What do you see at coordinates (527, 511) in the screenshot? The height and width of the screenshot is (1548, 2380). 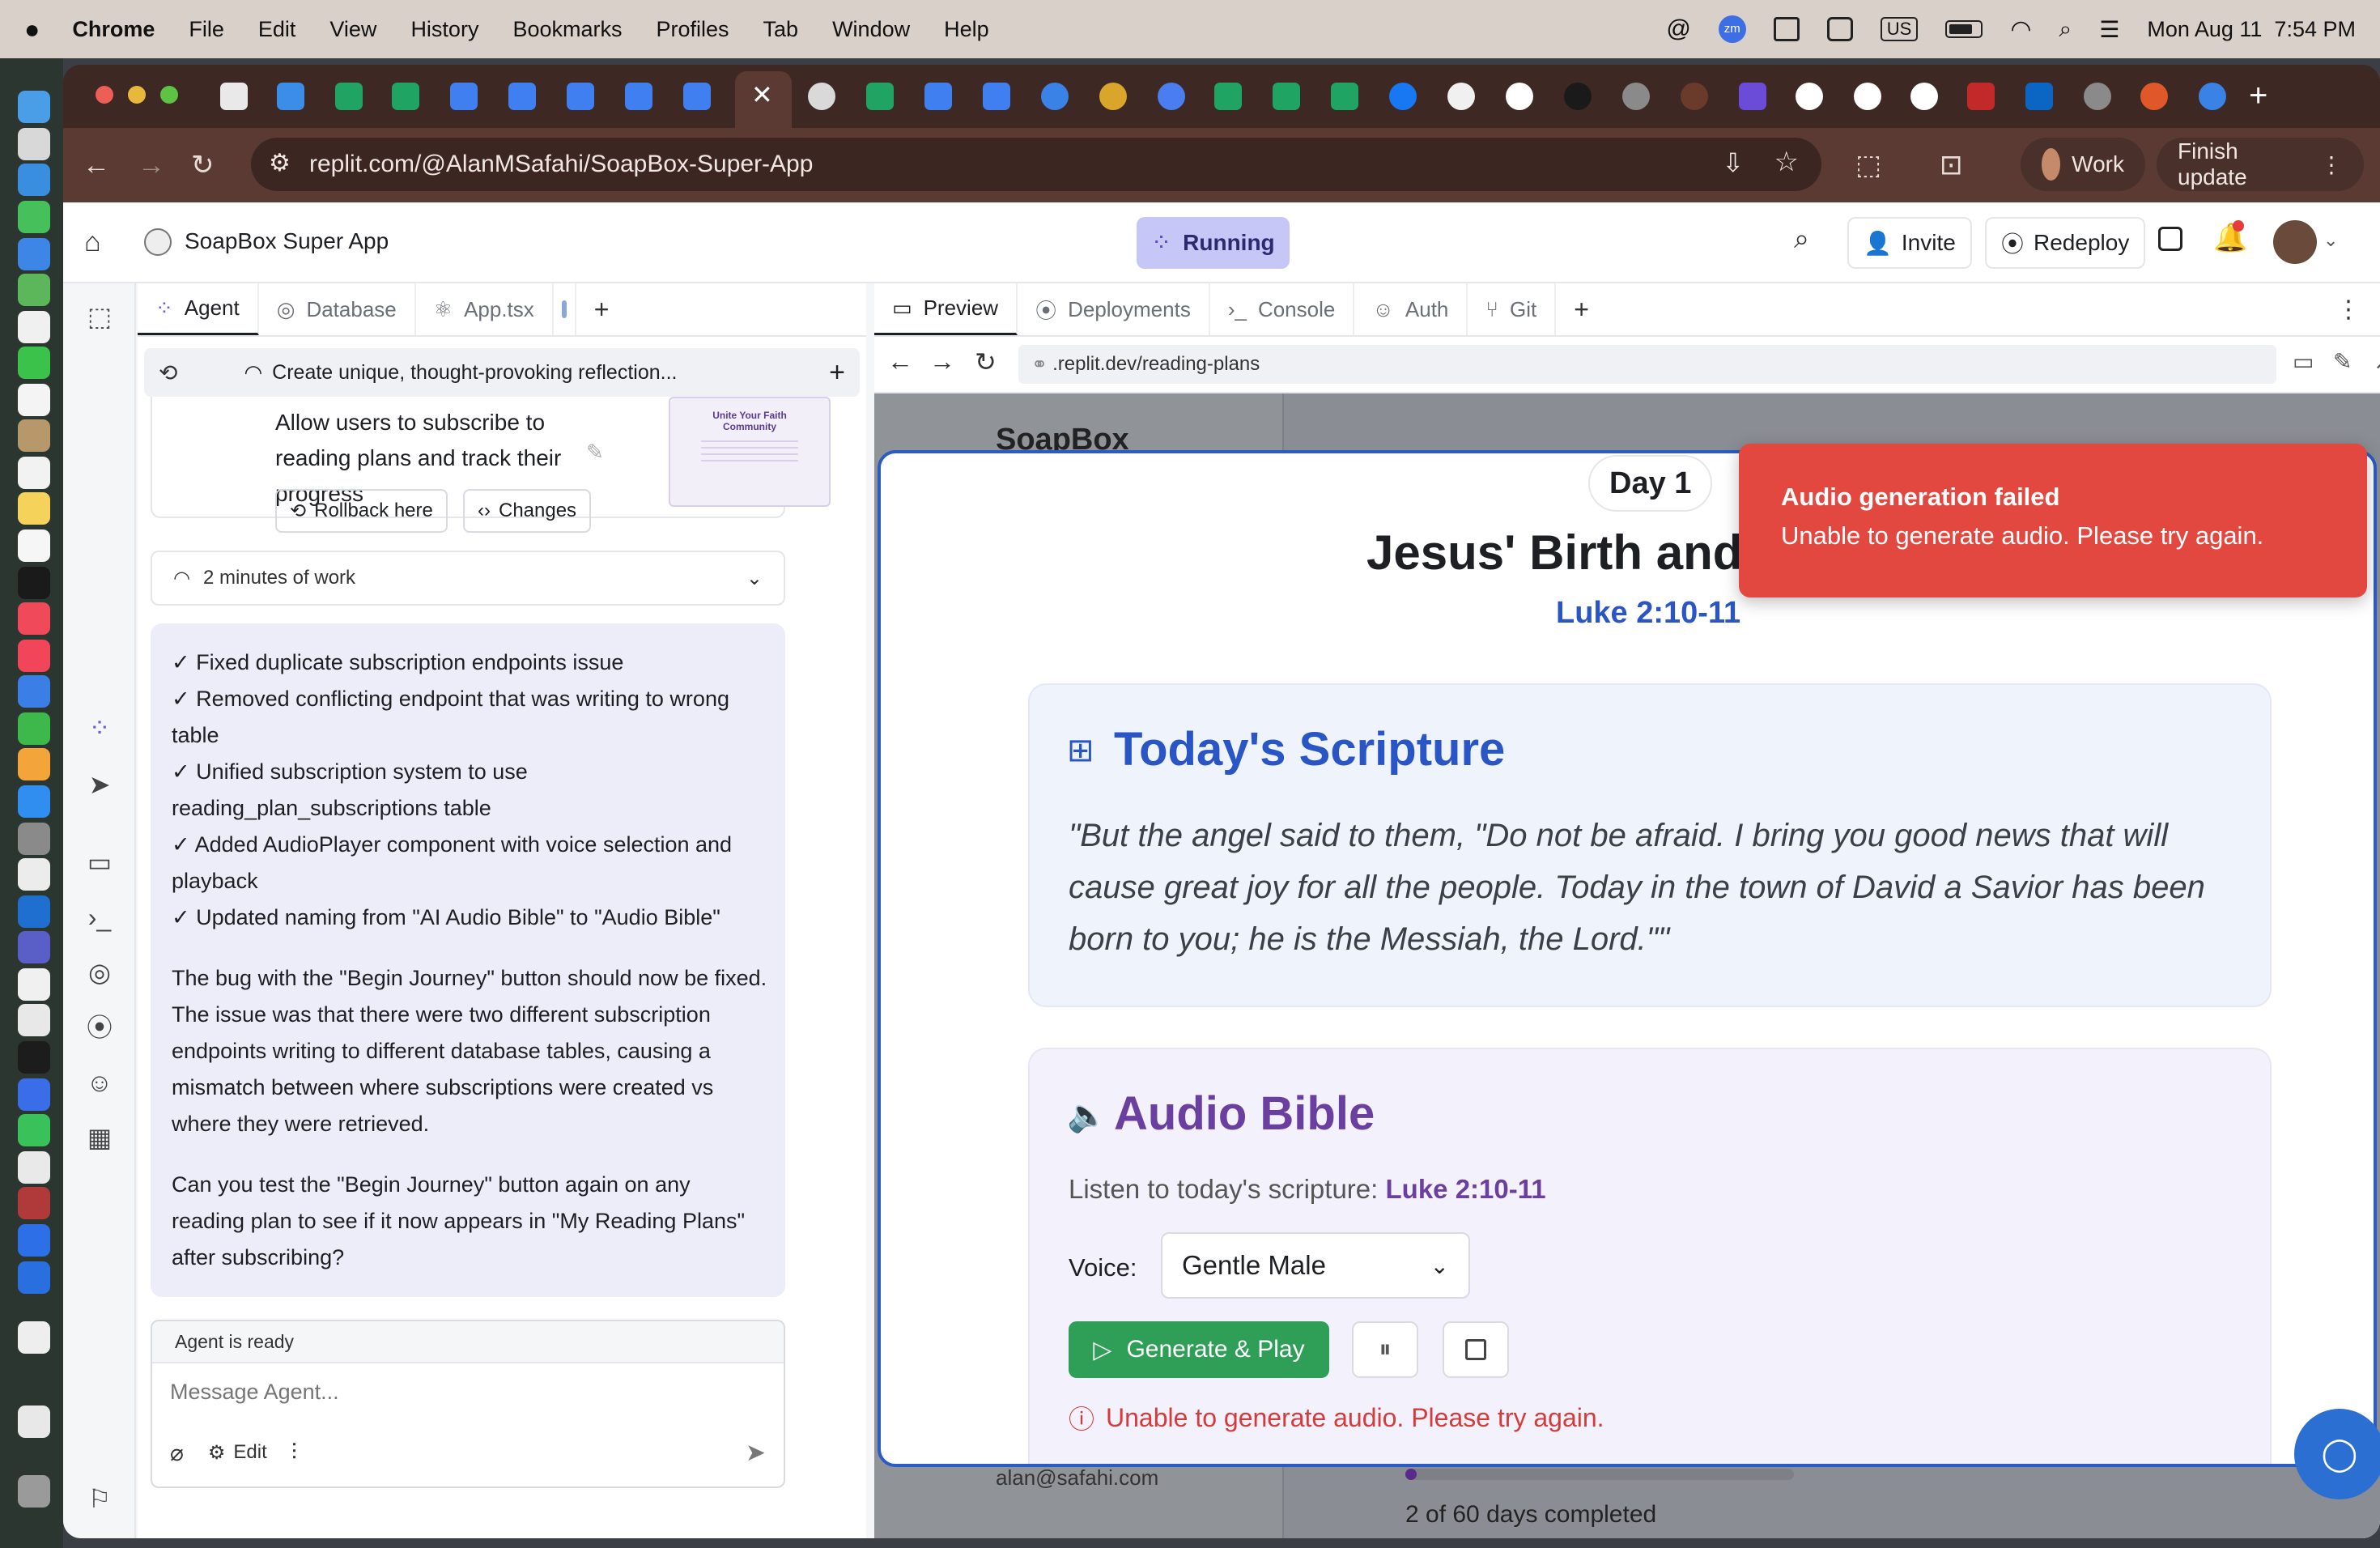 I see `changes-button: ‹› Changes` at bounding box center [527, 511].